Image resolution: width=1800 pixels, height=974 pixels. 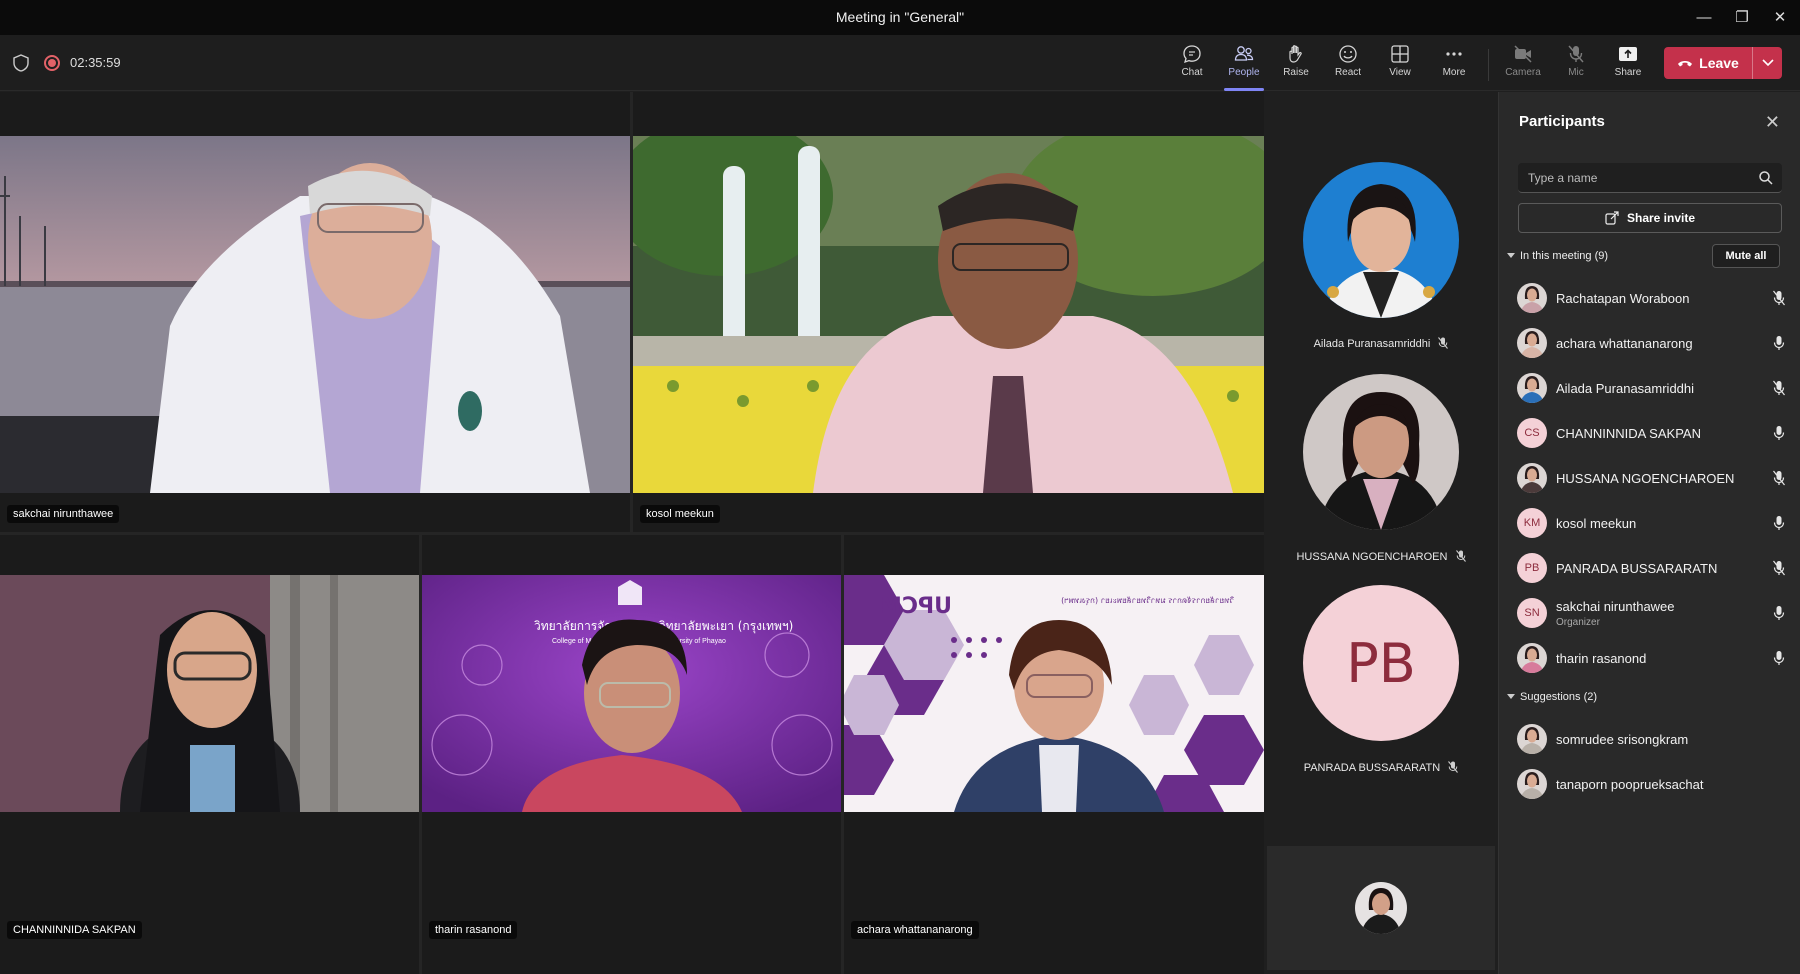 I want to click on participant-row: CS CHANNINNIDA SAKPAN, so click(x=1649, y=433).